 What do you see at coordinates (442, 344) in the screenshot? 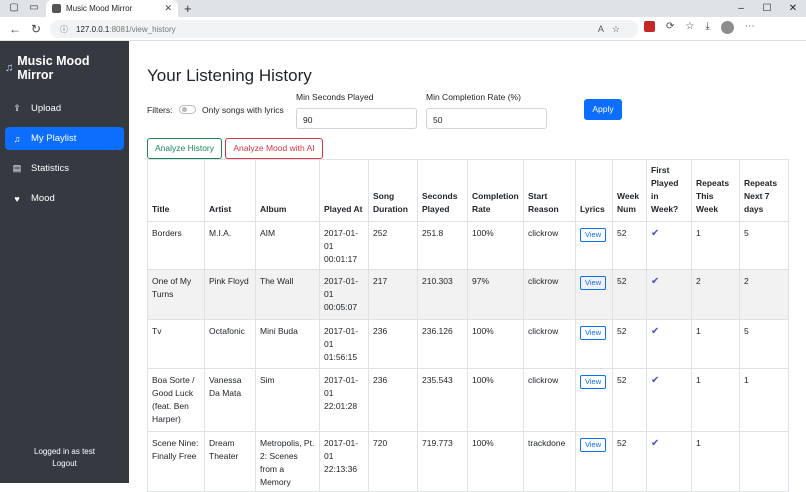
I see `cell-seconds: 236.126` at bounding box center [442, 344].